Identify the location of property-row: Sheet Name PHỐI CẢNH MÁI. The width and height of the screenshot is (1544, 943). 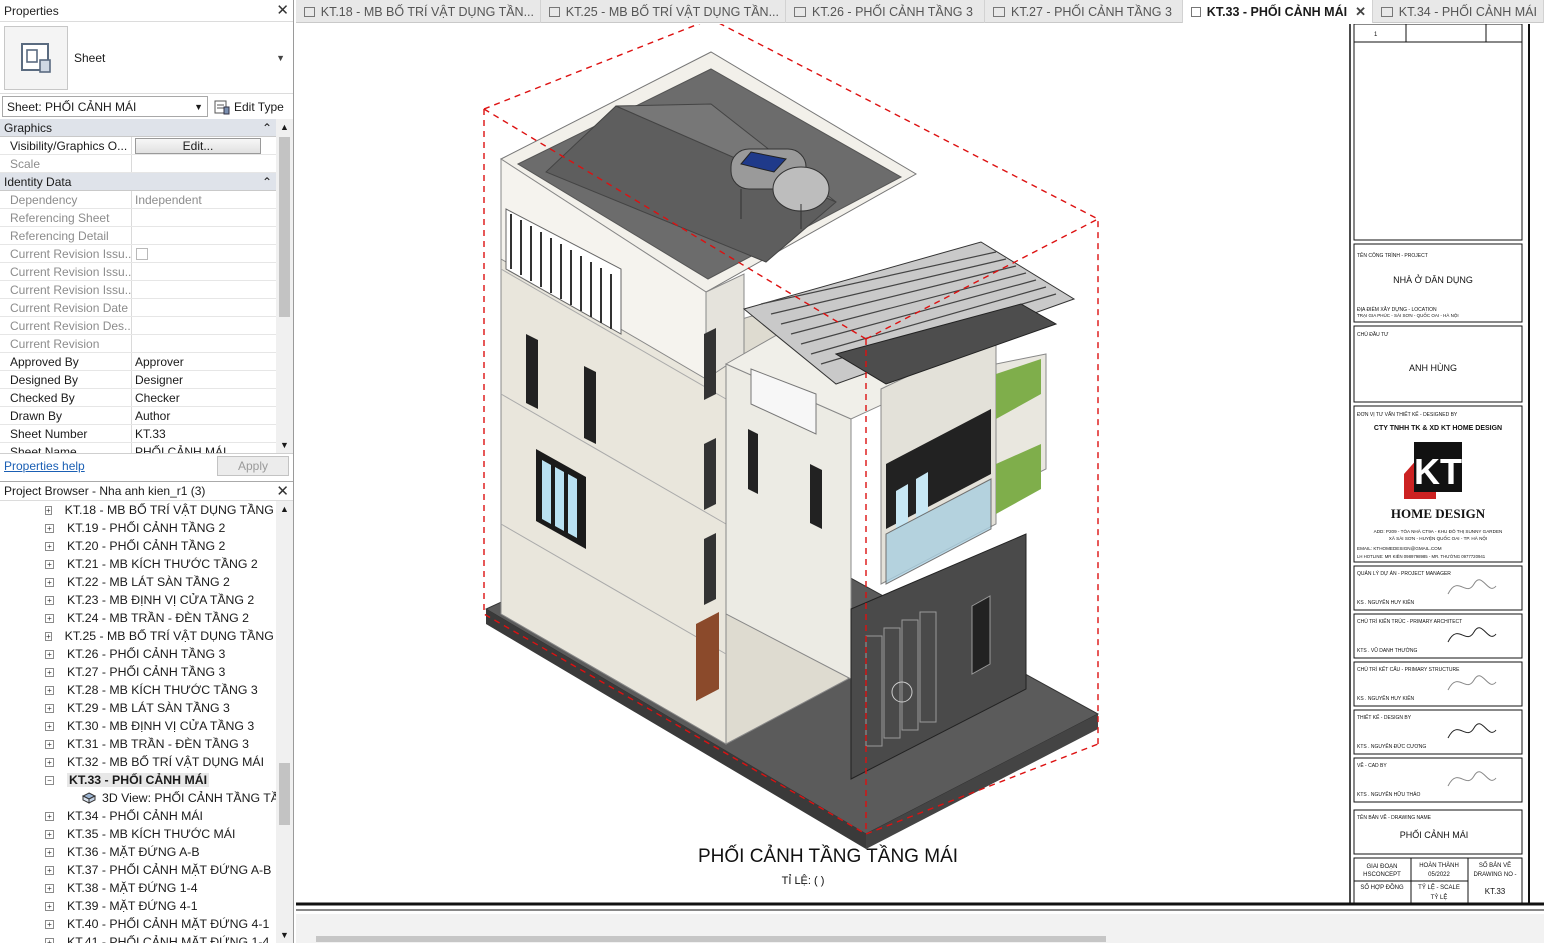
(138, 448).